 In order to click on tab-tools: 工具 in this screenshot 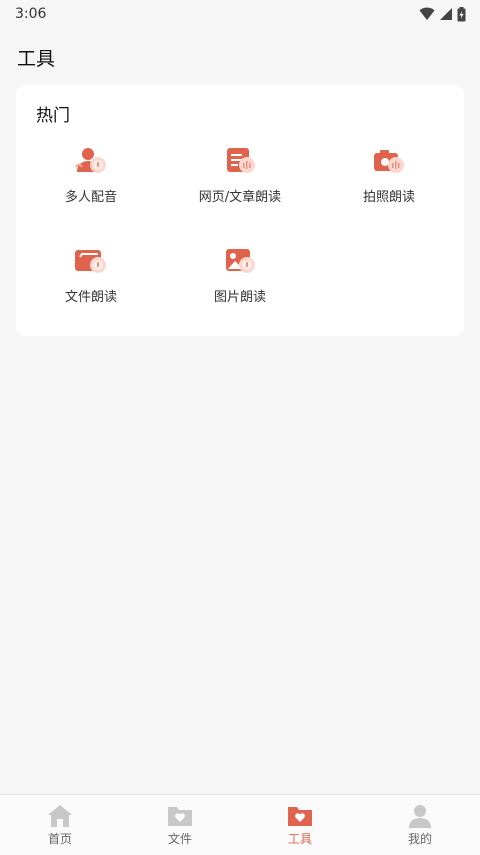, I will do `click(300, 825)`.